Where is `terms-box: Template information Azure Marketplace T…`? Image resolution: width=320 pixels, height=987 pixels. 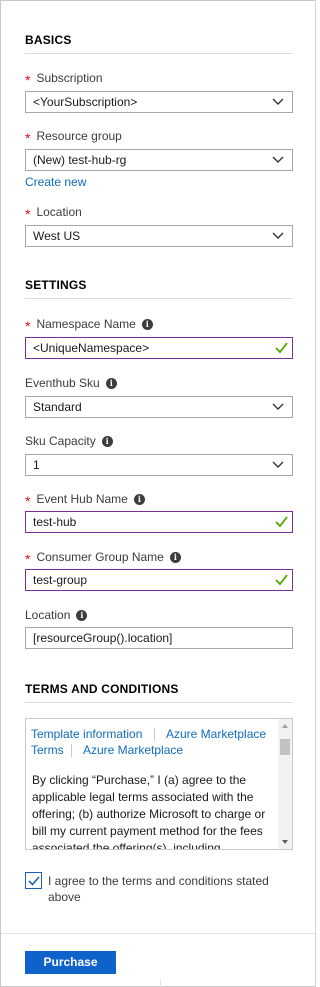 terms-box: Template information Azure Marketplace T… is located at coordinates (159, 784).